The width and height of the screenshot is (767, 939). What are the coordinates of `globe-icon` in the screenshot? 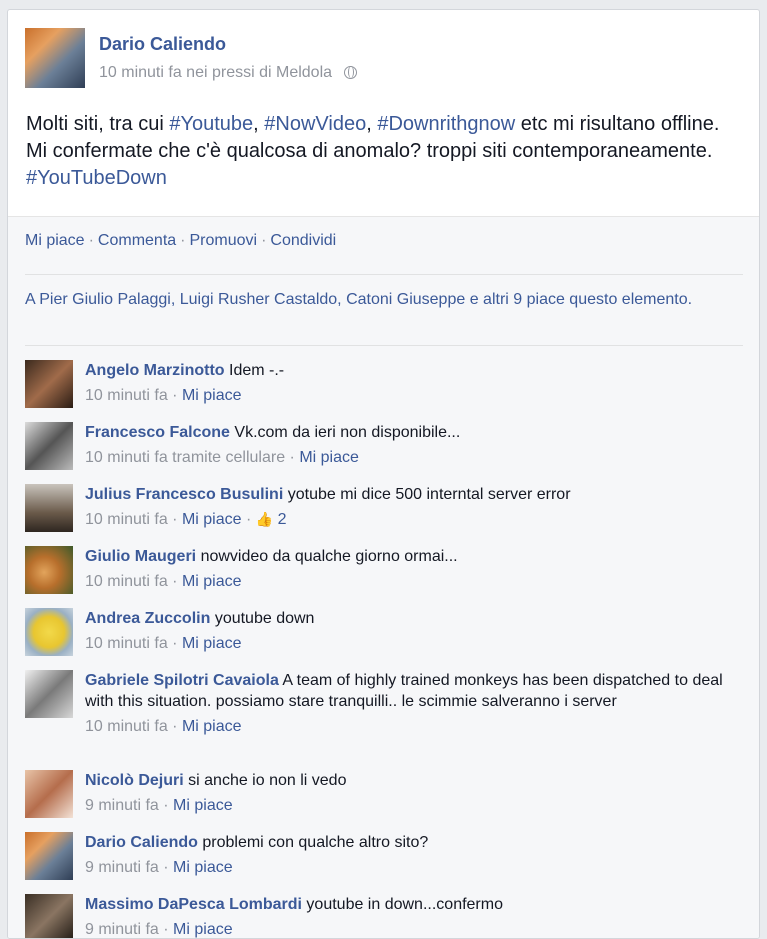 It's located at (351, 72).